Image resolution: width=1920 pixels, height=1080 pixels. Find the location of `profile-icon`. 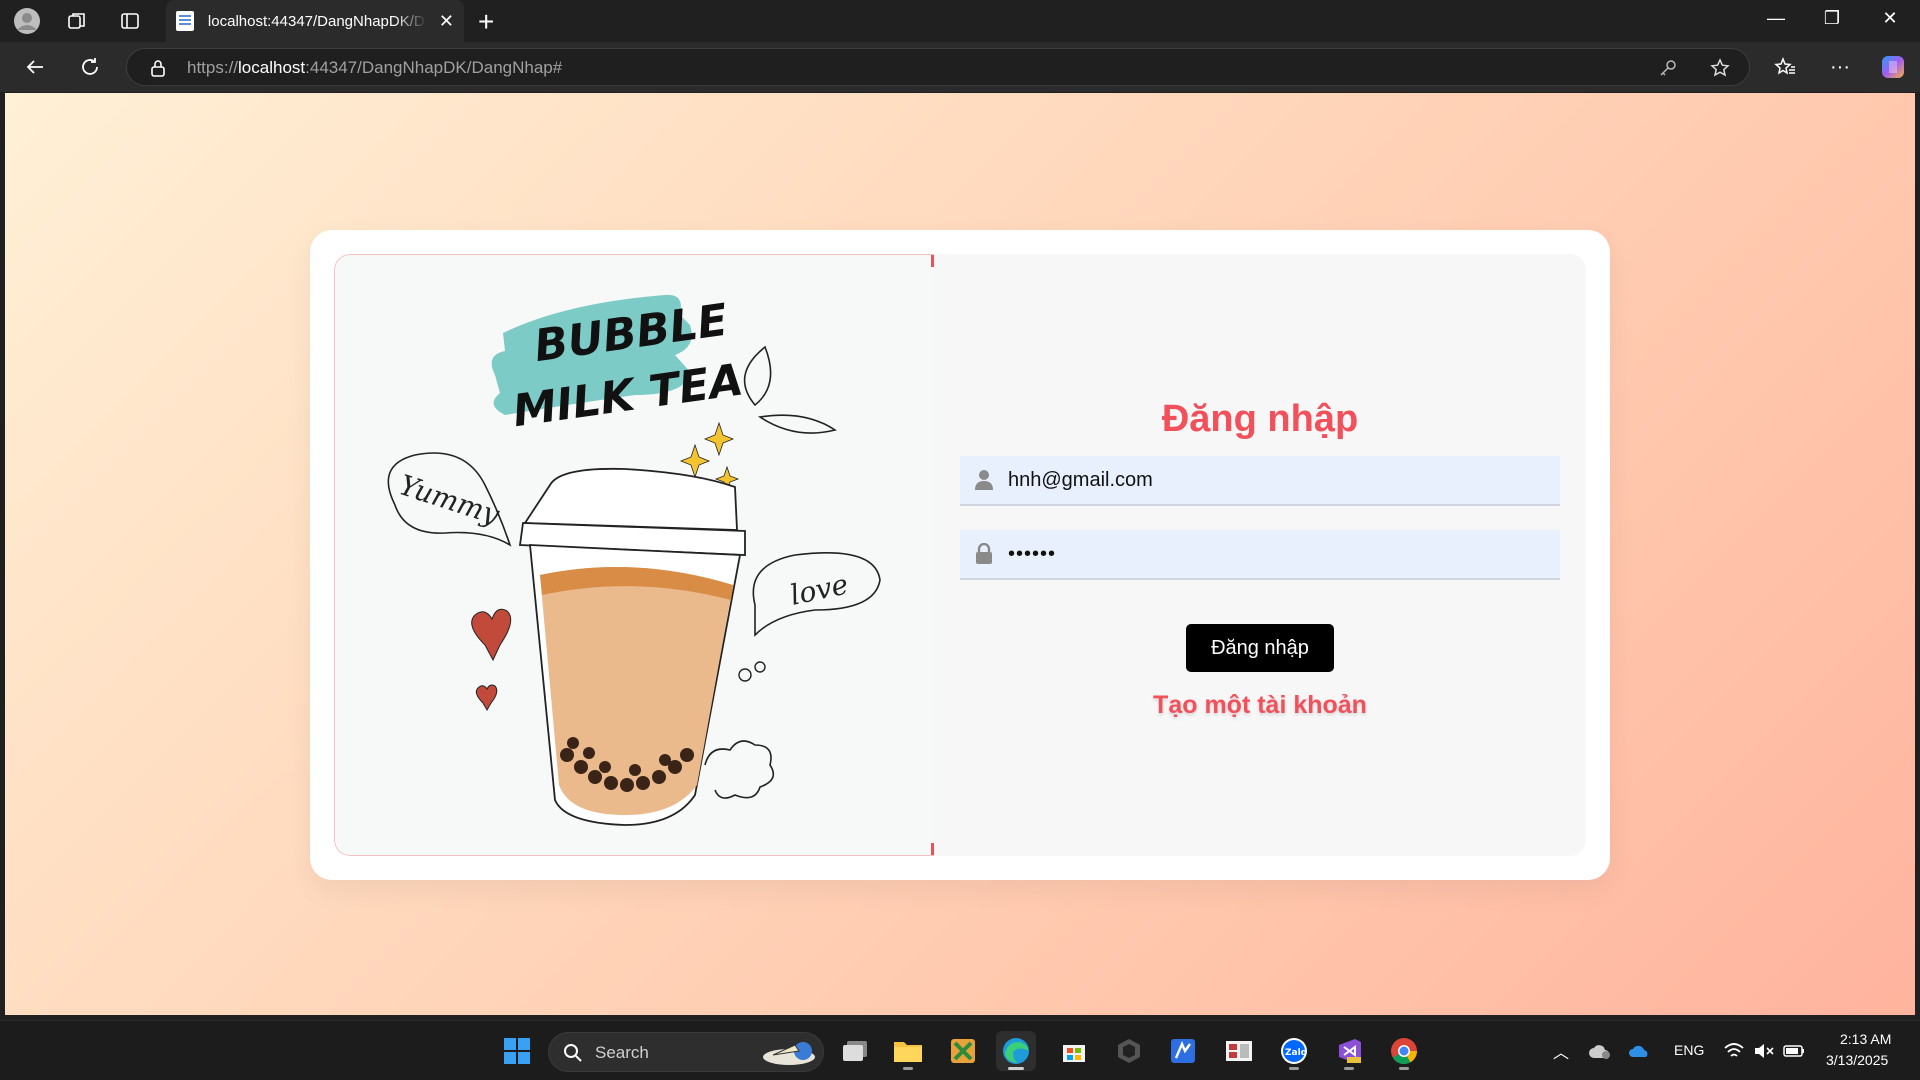

profile-icon is located at coordinates (27, 21).